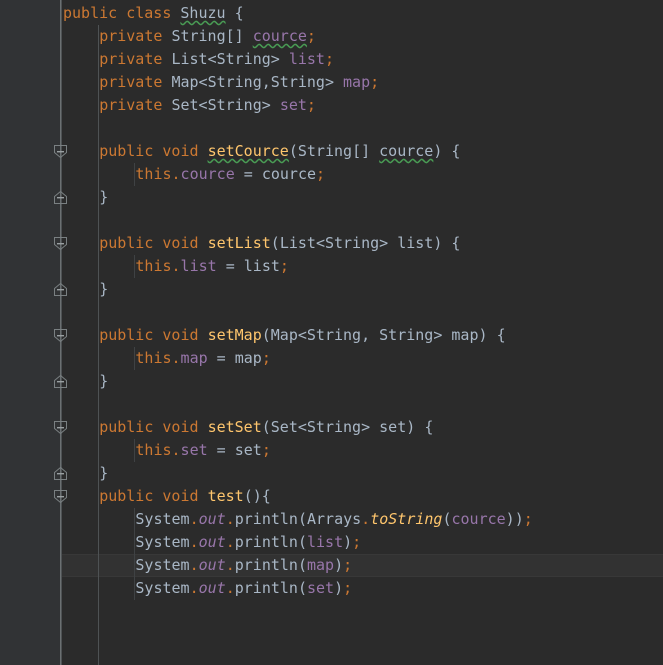 The width and height of the screenshot is (663, 665). I want to click on code-token: setSet, so click(234, 427).